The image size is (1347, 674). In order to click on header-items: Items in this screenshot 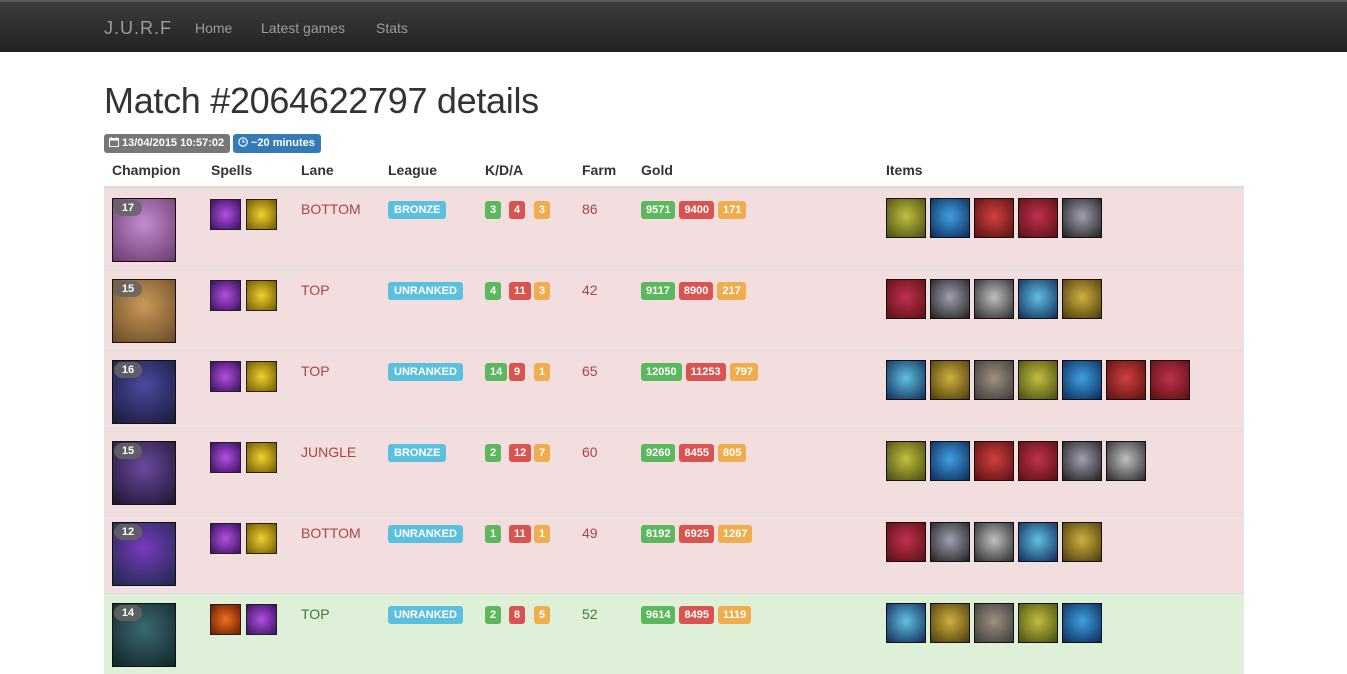, I will do `click(904, 170)`.